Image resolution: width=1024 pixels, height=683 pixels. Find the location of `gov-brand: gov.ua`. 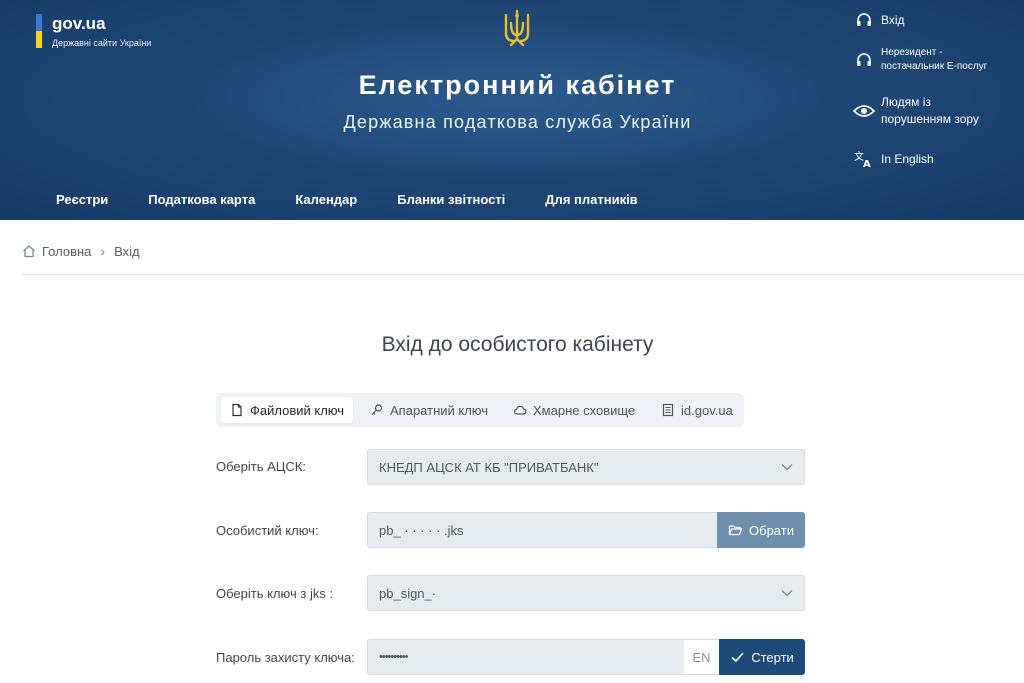

gov-brand: gov.ua is located at coordinates (79, 23).